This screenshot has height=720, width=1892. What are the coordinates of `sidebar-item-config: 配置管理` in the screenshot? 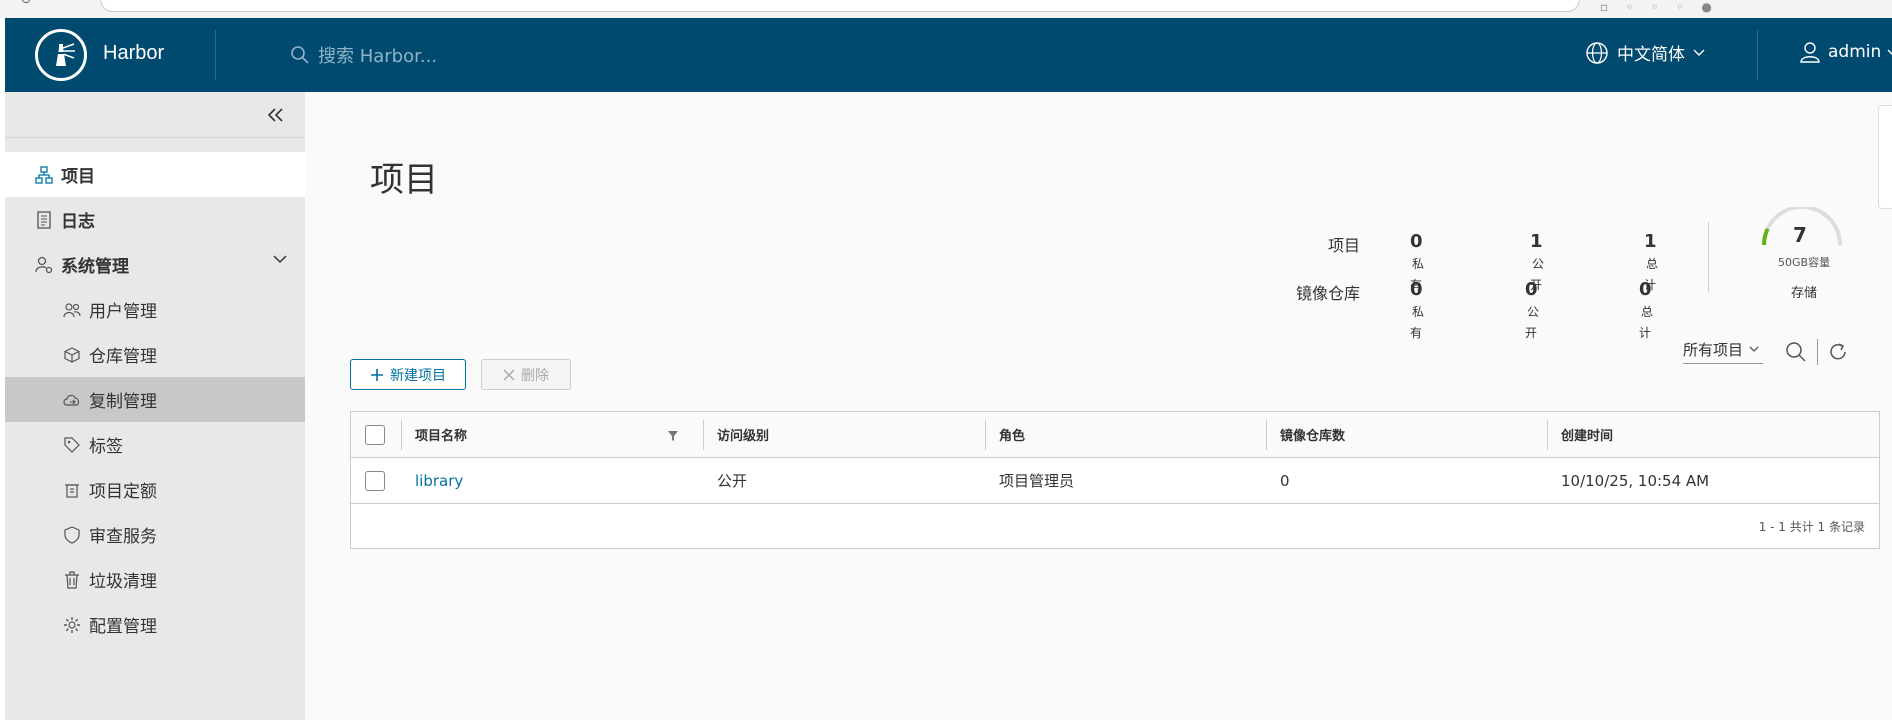 It's located at (155, 624).